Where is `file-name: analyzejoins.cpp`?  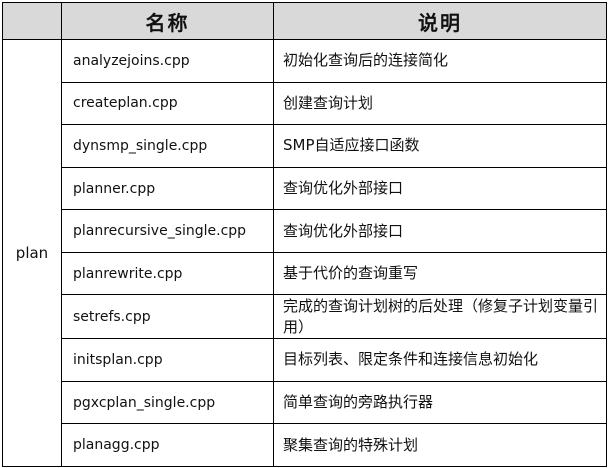
file-name: analyzejoins.cpp is located at coordinates (167, 61).